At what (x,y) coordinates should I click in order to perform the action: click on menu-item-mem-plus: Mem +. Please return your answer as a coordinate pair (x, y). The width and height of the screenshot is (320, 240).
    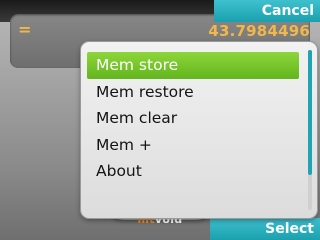
    Looking at the image, I should click on (193, 145).